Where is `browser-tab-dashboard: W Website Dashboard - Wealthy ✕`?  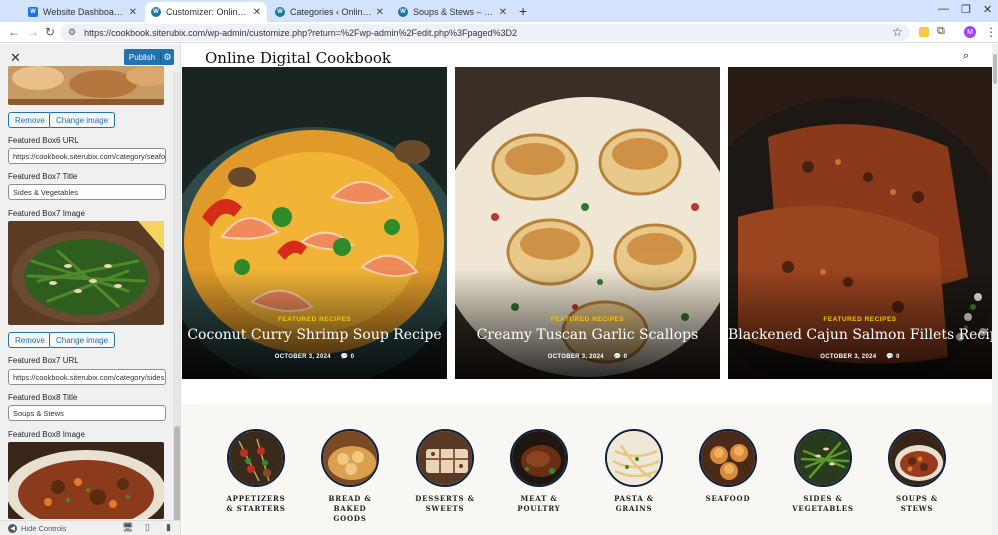
browser-tab-dashboard: W Website Dashboard - Wealthy ✕ is located at coordinates (82, 12).